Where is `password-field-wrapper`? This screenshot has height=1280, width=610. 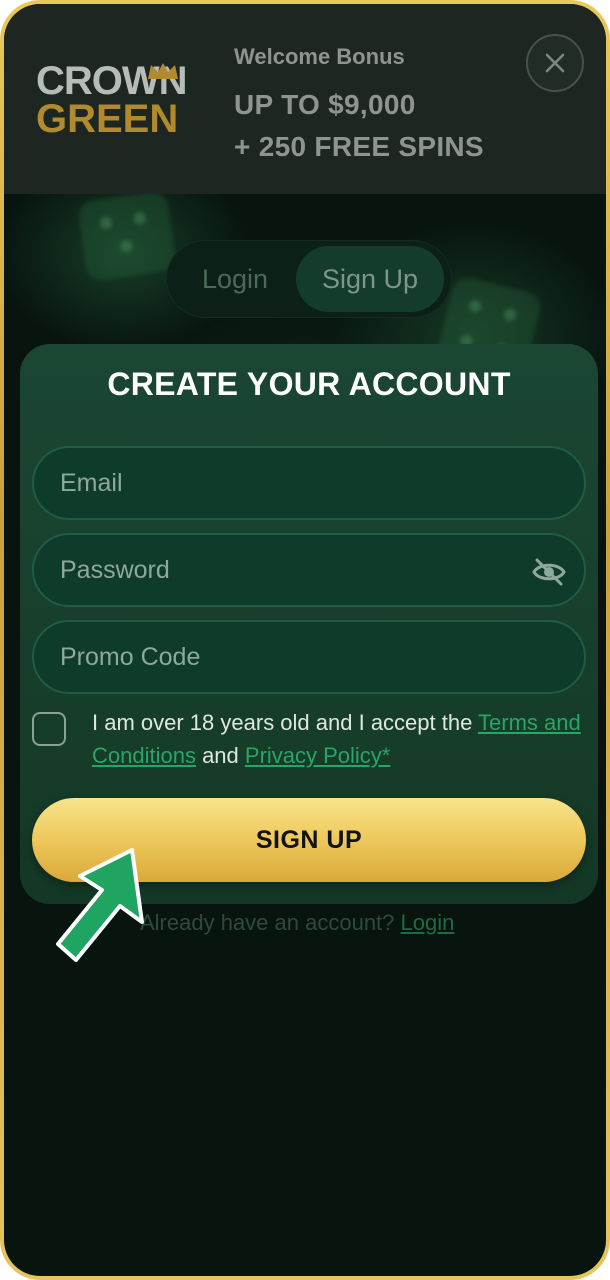 password-field-wrapper is located at coordinates (309, 570).